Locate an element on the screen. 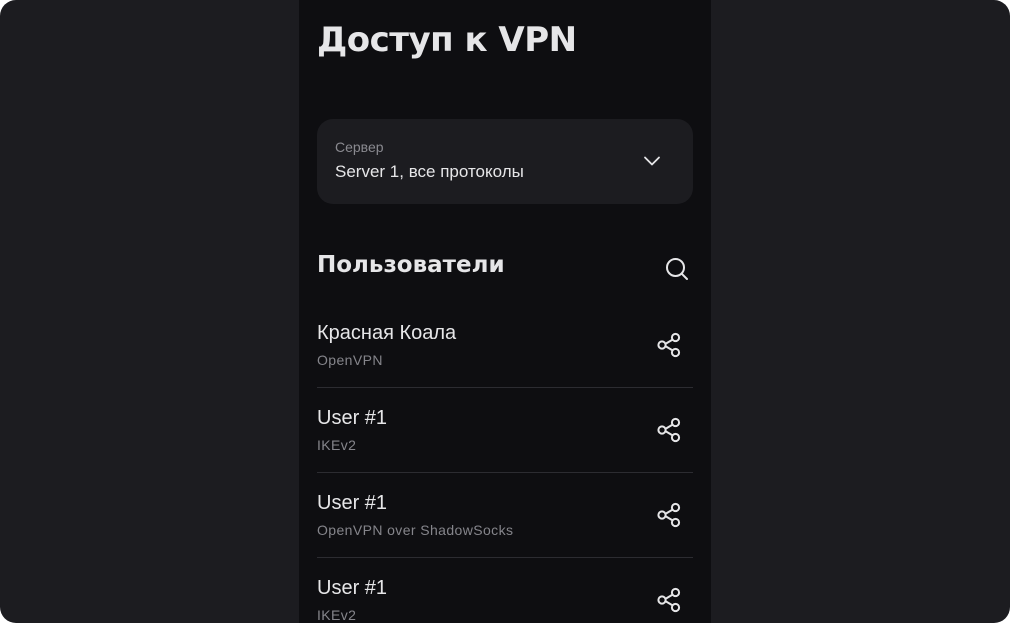  search-icon is located at coordinates (677, 269).